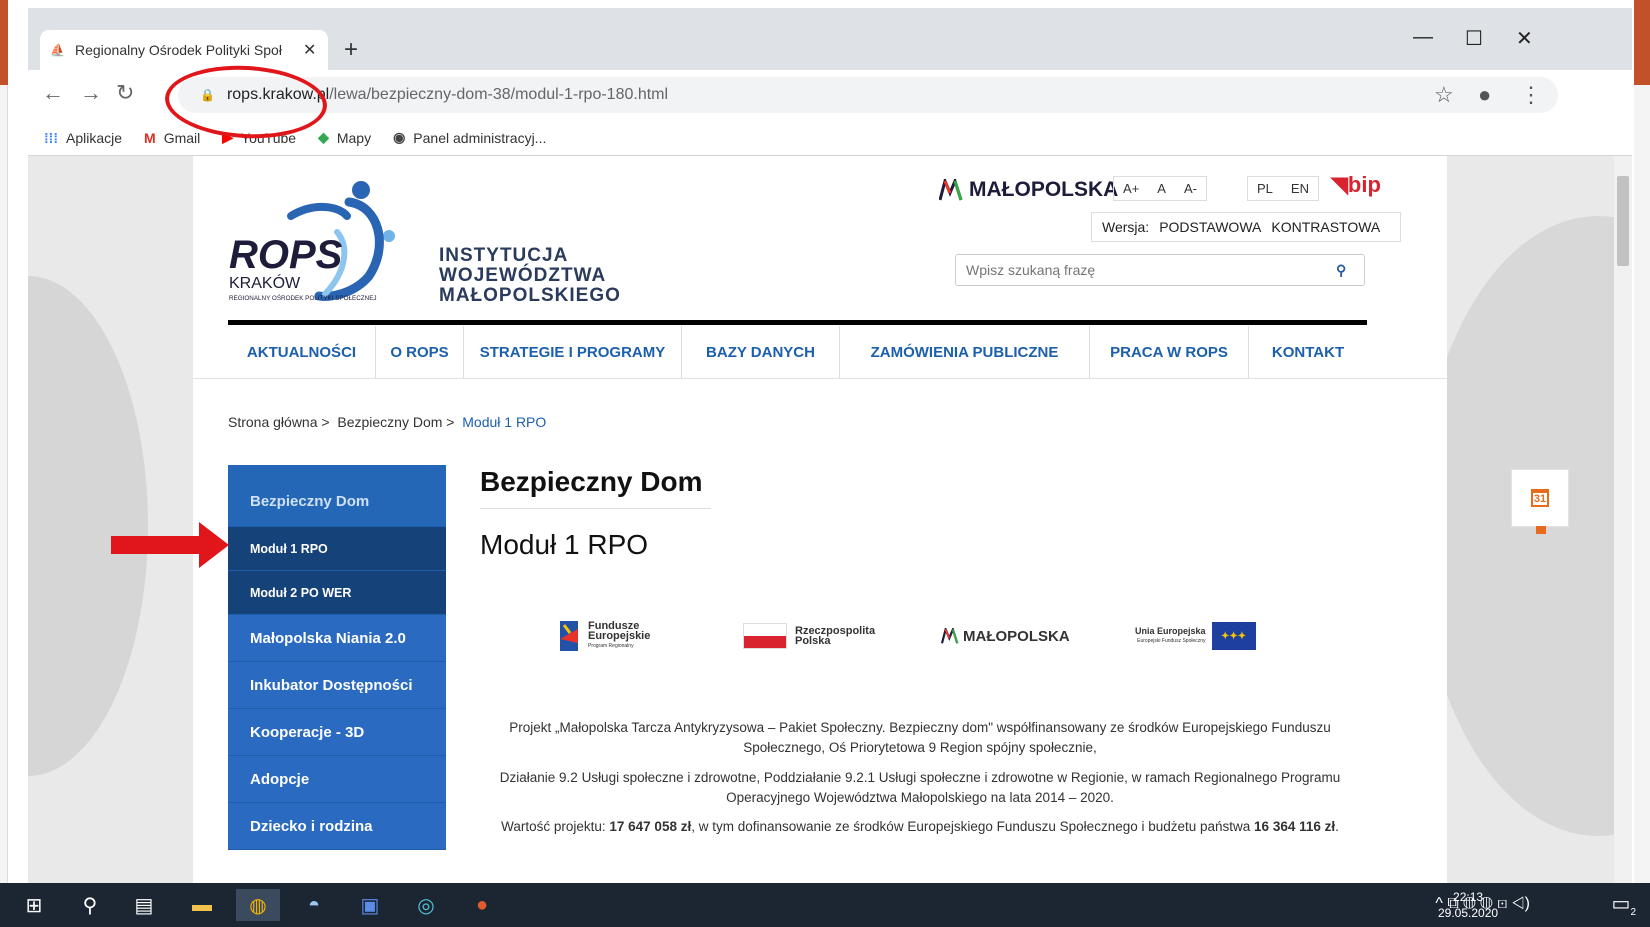  Describe the element at coordinates (1633, 912) in the screenshot. I see `notif-count: 2` at that location.